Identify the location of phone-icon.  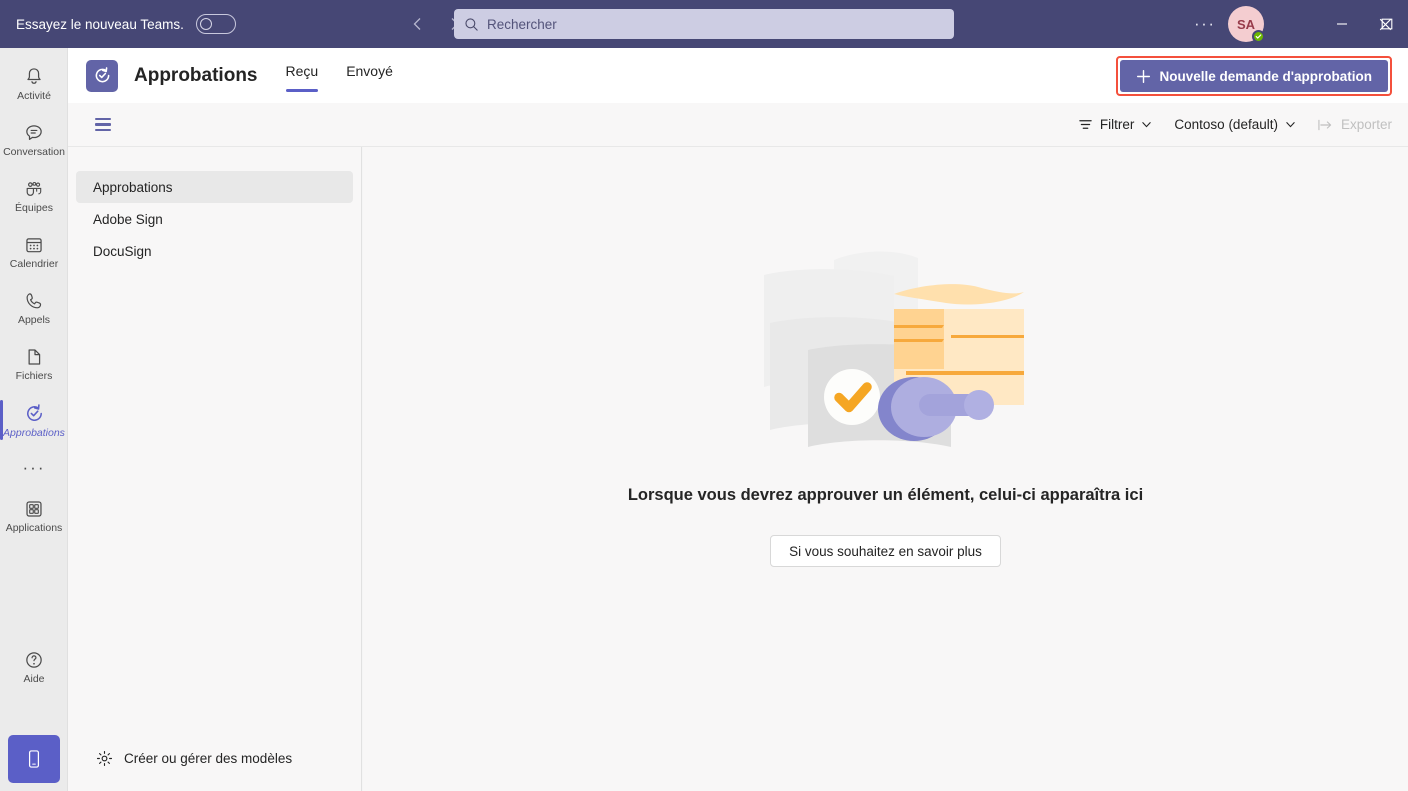
(34, 301).